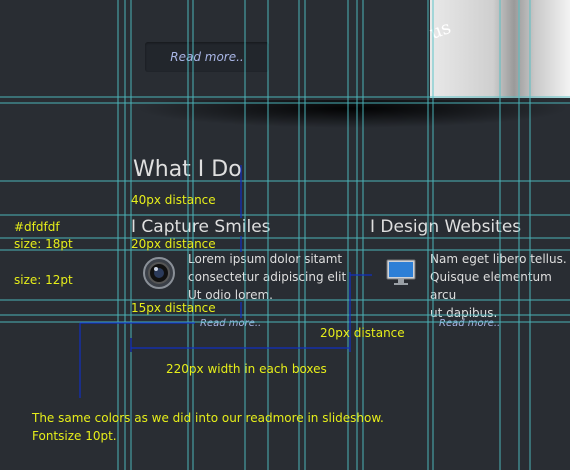 This screenshot has width=570, height=470. What do you see at coordinates (173, 244) in the screenshot?
I see `annotation-20px-heading: 20px distance` at bounding box center [173, 244].